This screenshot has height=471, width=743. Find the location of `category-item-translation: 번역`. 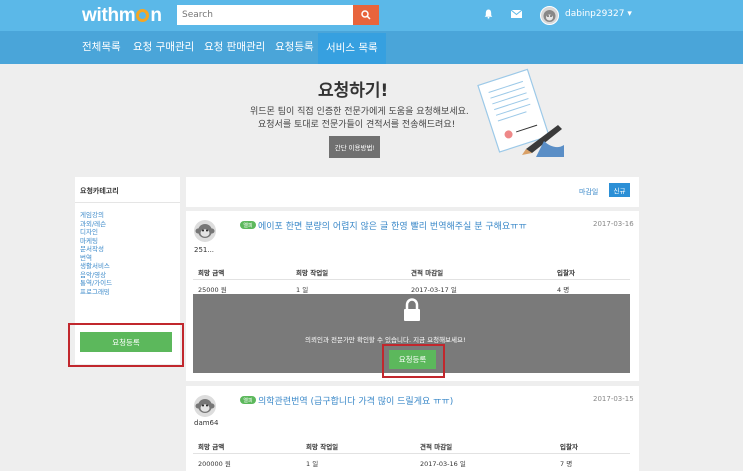

category-item-translation: 번역 is located at coordinates (96, 258).